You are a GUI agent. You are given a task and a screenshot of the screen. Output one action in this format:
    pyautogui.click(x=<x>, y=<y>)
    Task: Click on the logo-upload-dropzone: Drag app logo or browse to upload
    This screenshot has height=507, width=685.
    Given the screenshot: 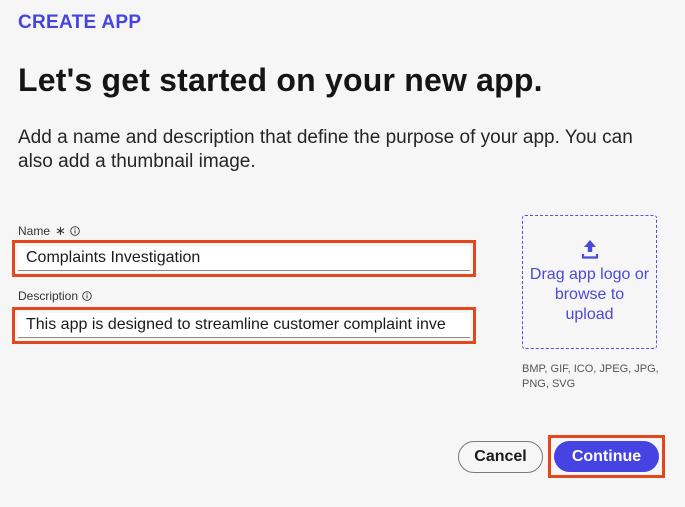 What is the action you would take?
    pyautogui.click(x=589, y=282)
    